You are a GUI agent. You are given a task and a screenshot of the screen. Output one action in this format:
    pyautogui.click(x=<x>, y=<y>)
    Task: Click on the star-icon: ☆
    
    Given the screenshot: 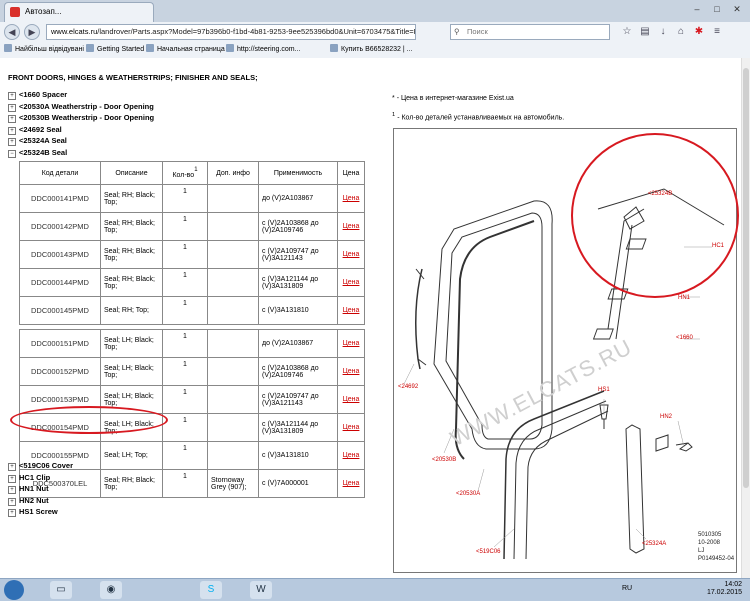 What is the action you would take?
    pyautogui.click(x=627, y=32)
    